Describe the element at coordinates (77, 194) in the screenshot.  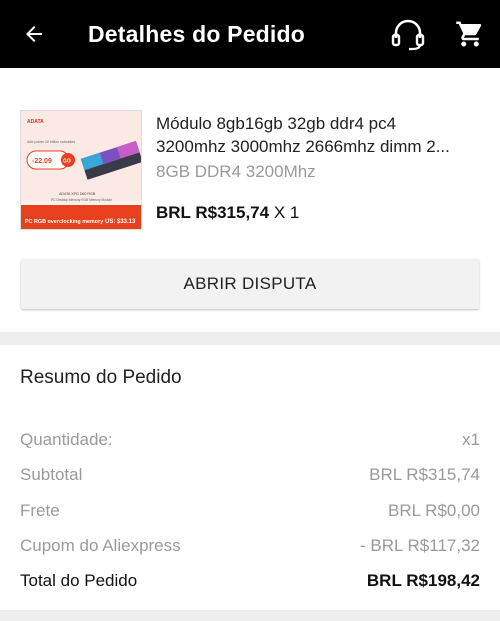
I see `thumb-subtitle1: ADATA XPG D60 RGB` at that location.